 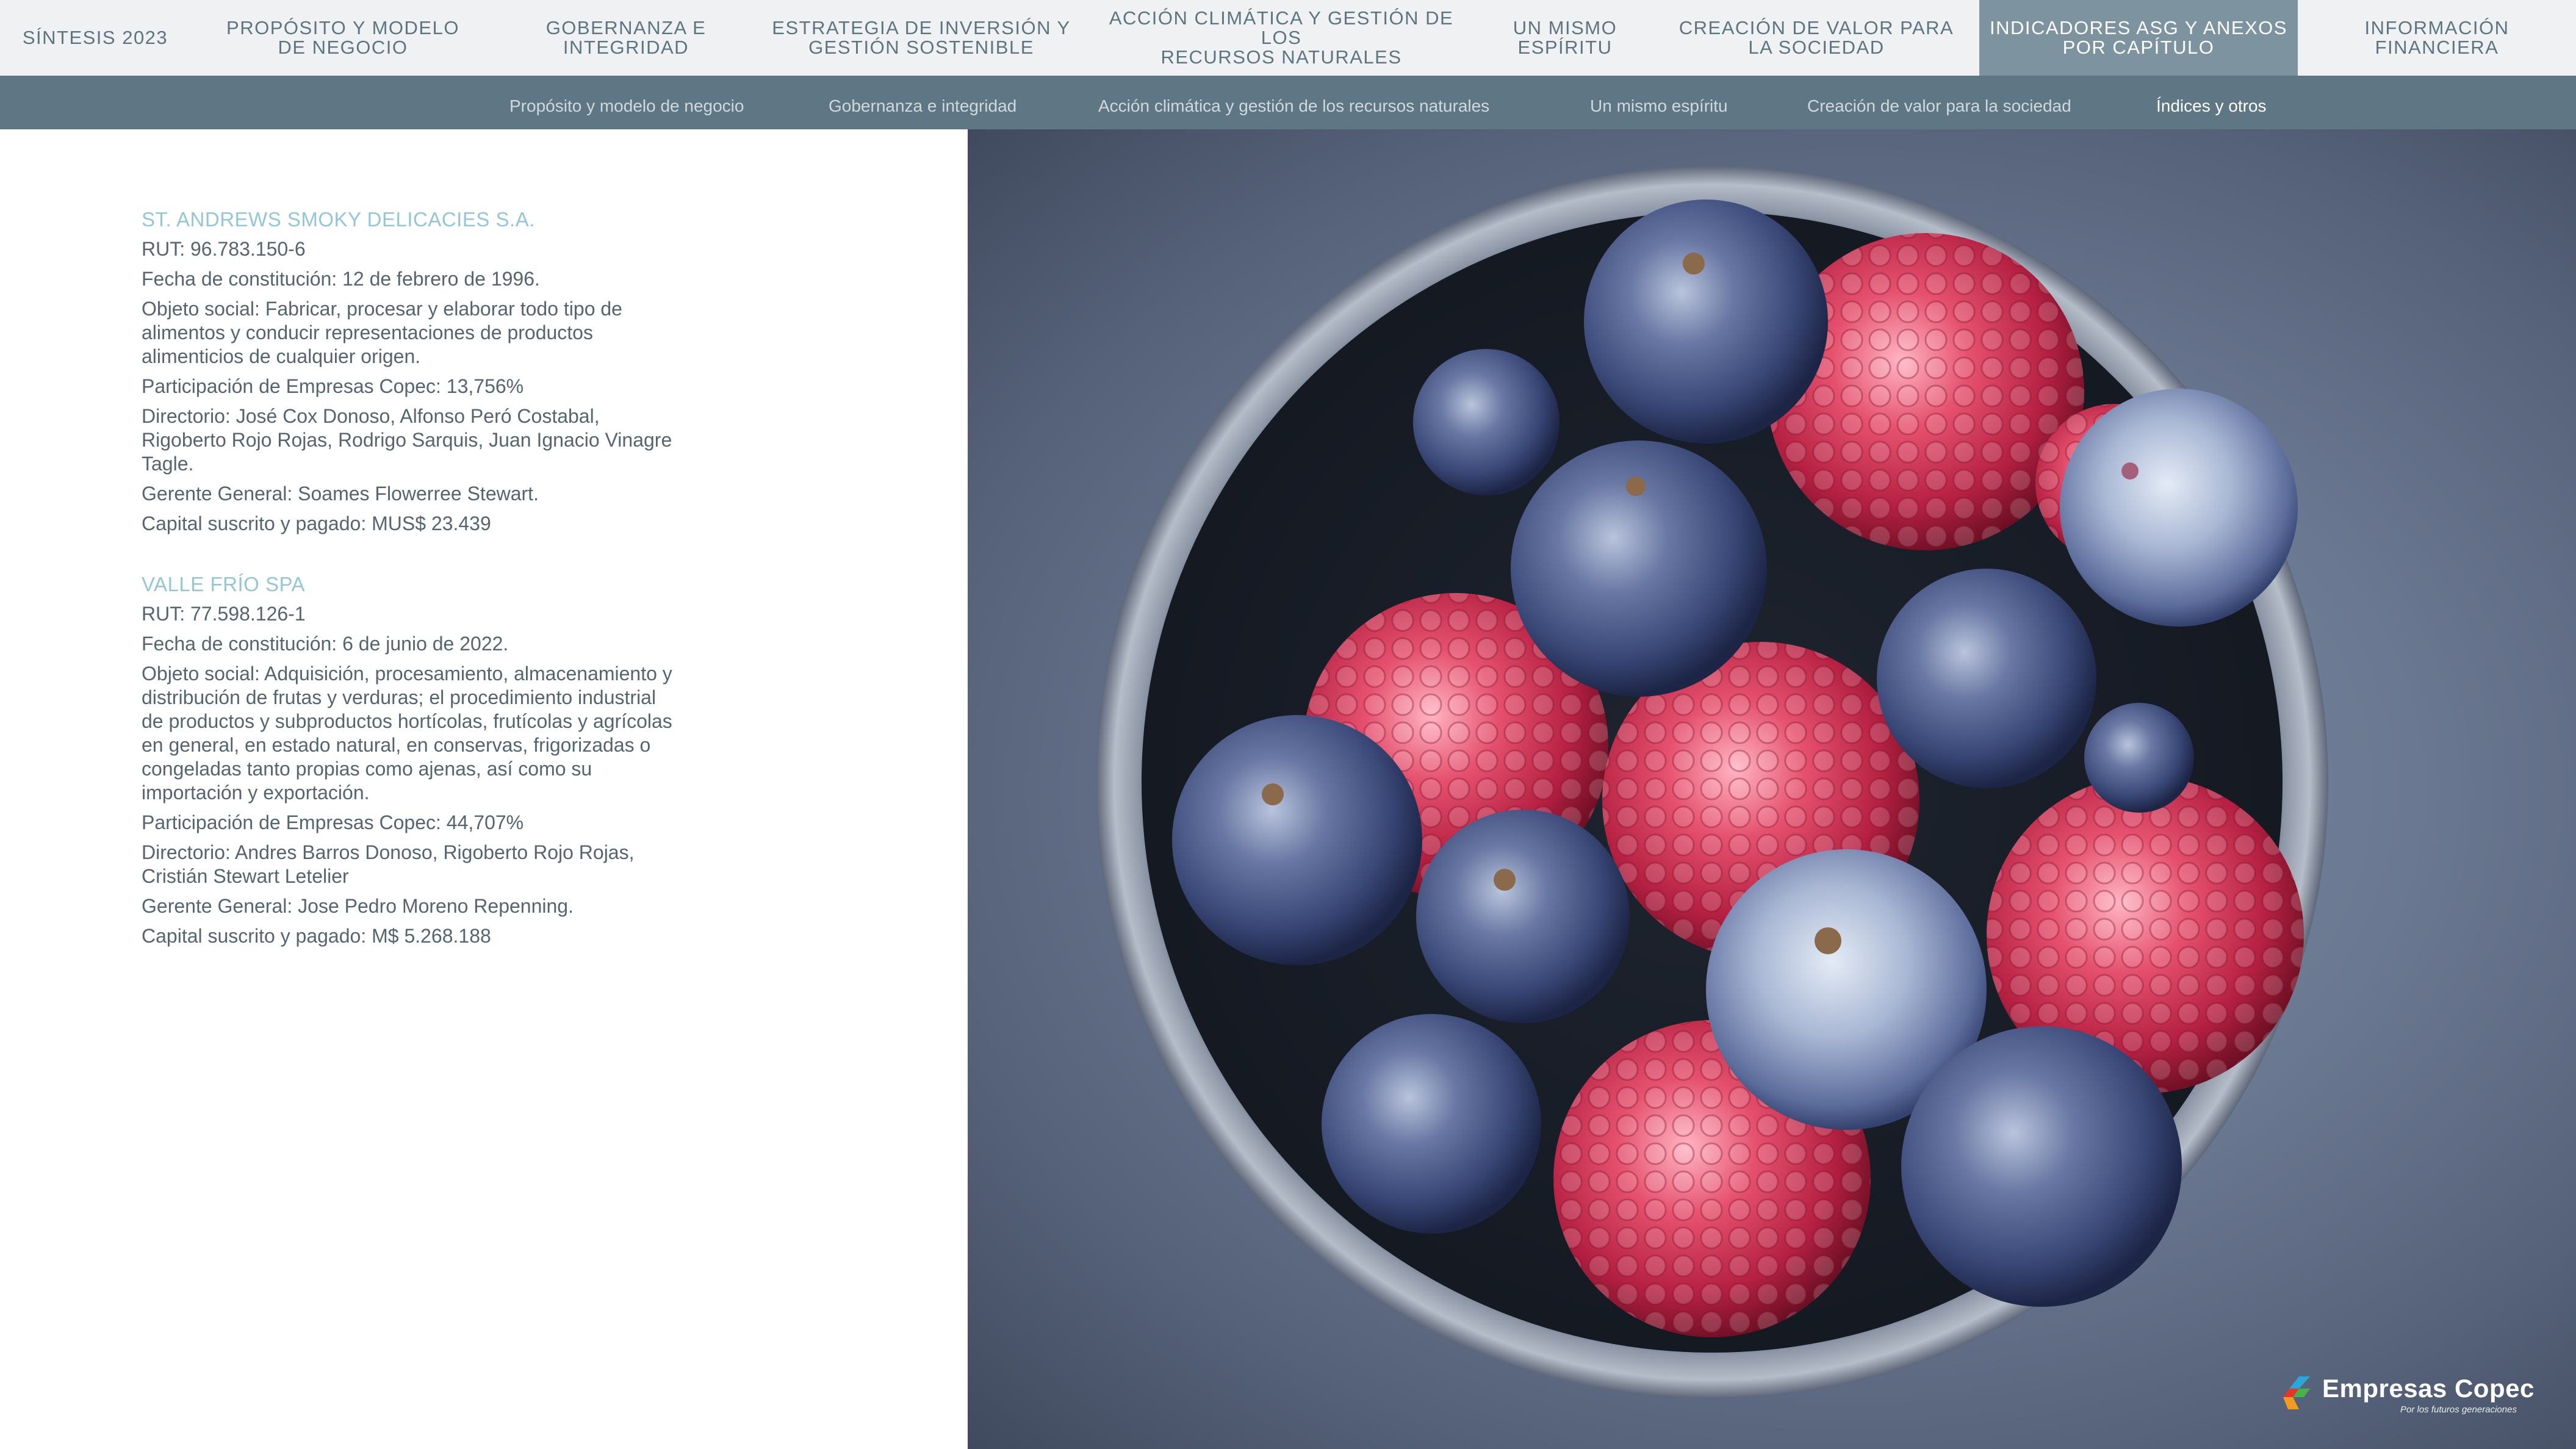 What do you see at coordinates (333, 822) in the screenshot?
I see `company-participacion: Participación de Empresas Copec: 44,707%` at bounding box center [333, 822].